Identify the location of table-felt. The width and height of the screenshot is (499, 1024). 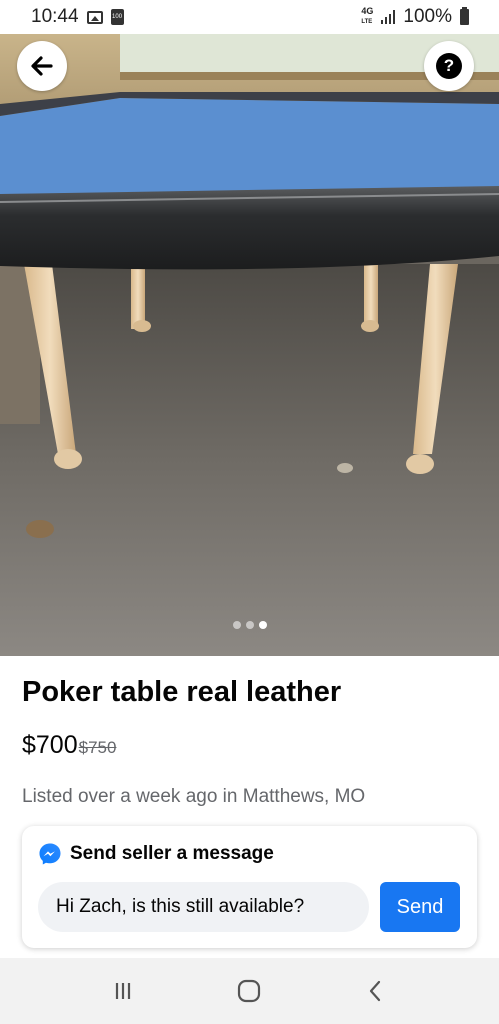
(249, 146).